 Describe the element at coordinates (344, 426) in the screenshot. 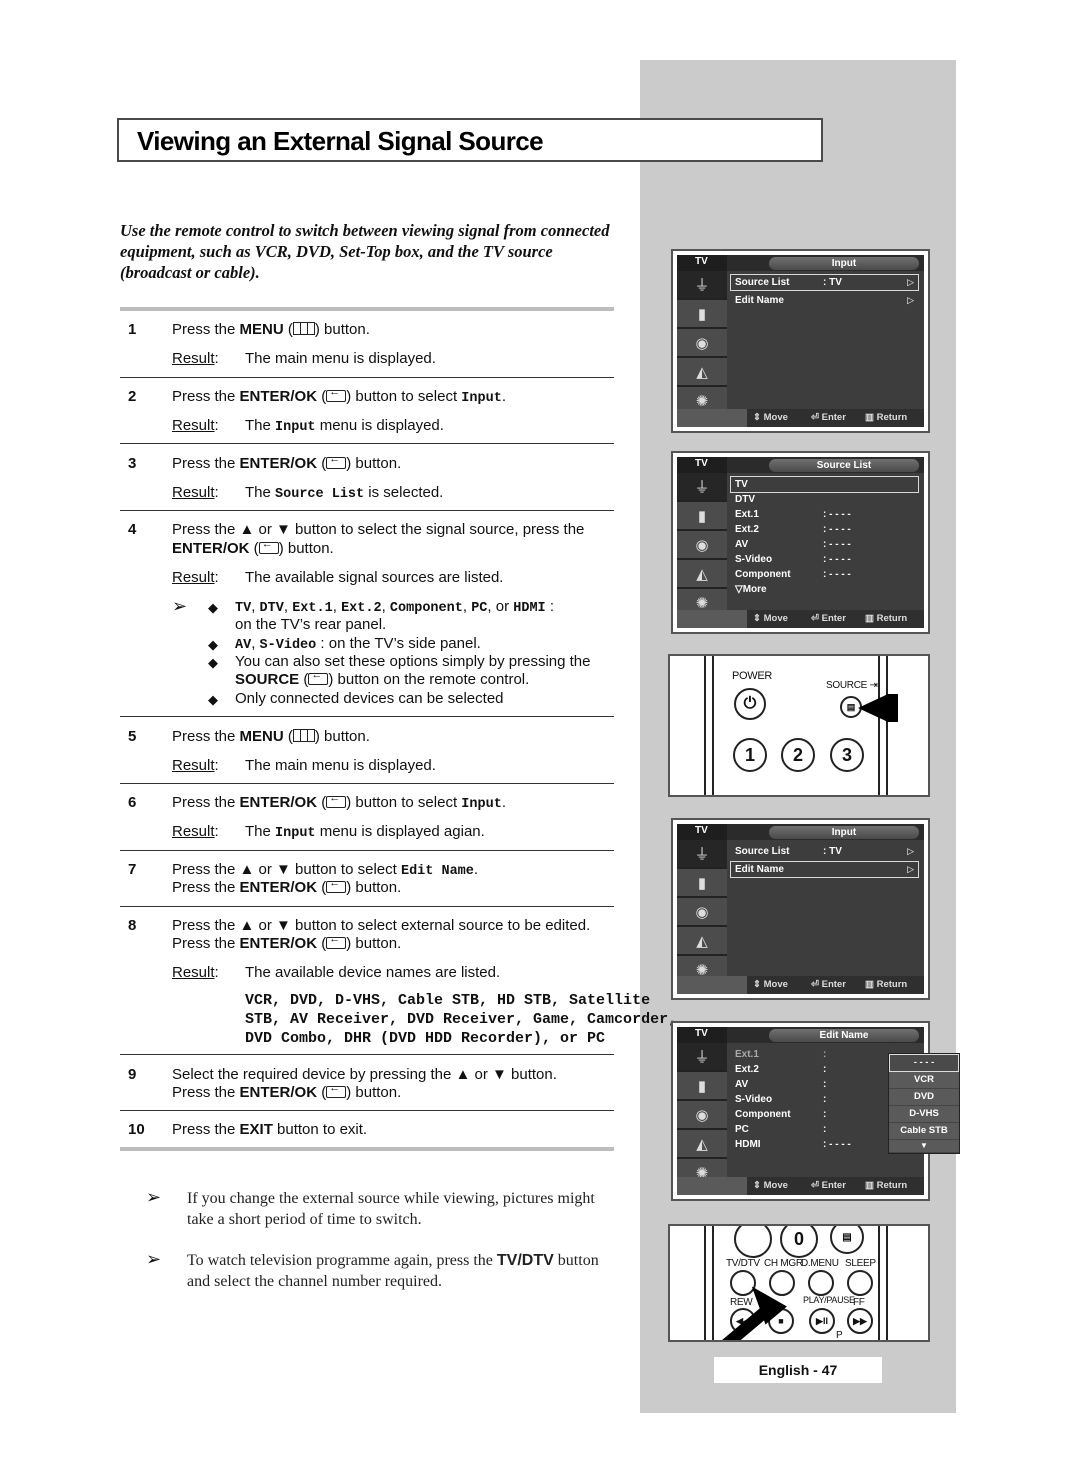

I see `step-2-result: The Input menu is displayed.` at that location.